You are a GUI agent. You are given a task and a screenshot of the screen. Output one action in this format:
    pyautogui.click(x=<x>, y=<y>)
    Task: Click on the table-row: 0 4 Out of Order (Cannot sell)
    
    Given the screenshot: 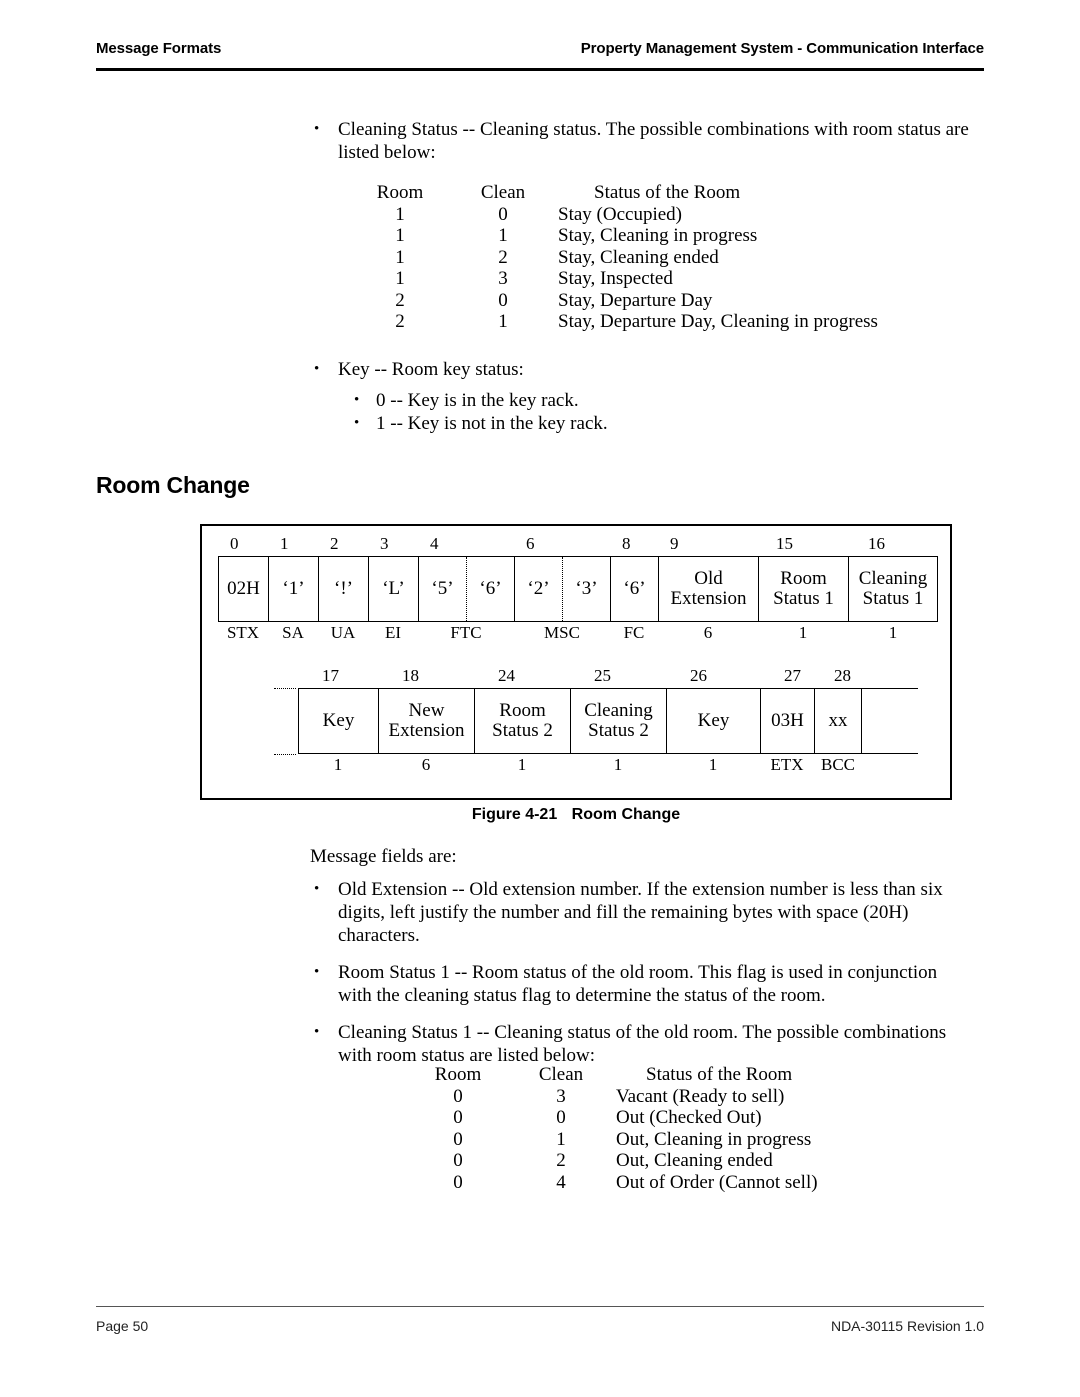 What is the action you would take?
    pyautogui.click(x=614, y=1182)
    